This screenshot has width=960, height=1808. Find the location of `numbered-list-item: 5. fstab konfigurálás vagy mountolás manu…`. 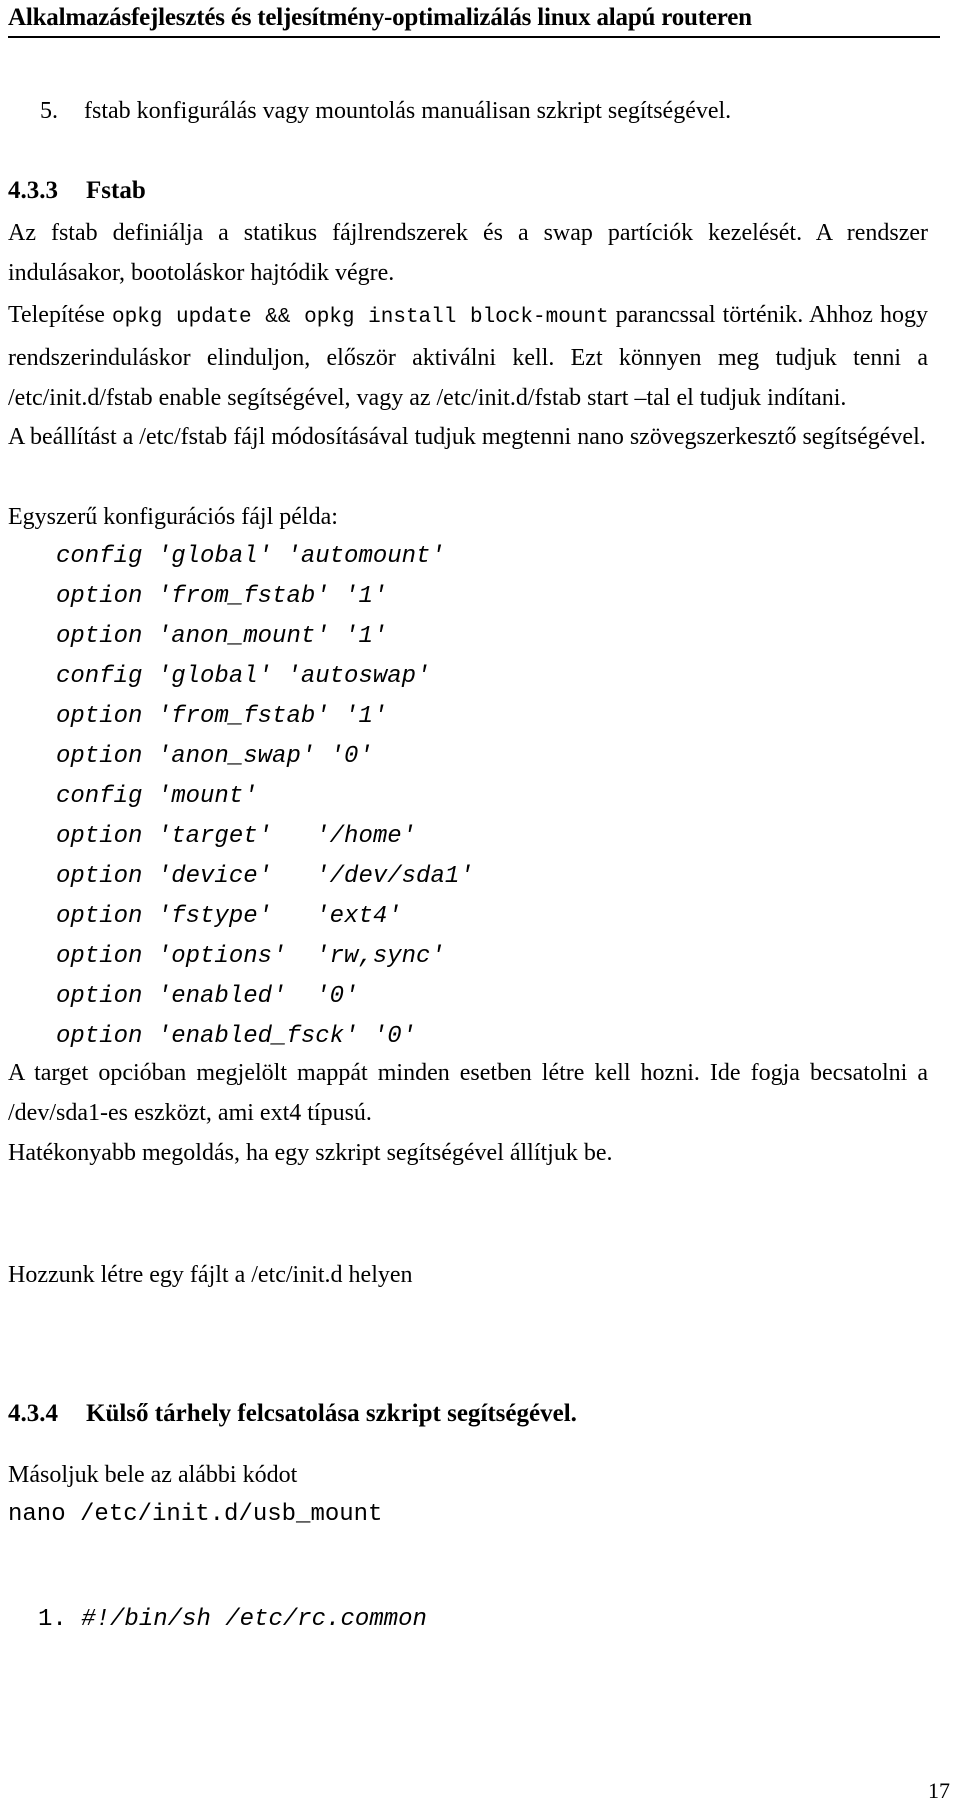

numbered-list-item: 5. fstab konfigurálás vagy mountolás manu… is located at coordinates (485, 111).